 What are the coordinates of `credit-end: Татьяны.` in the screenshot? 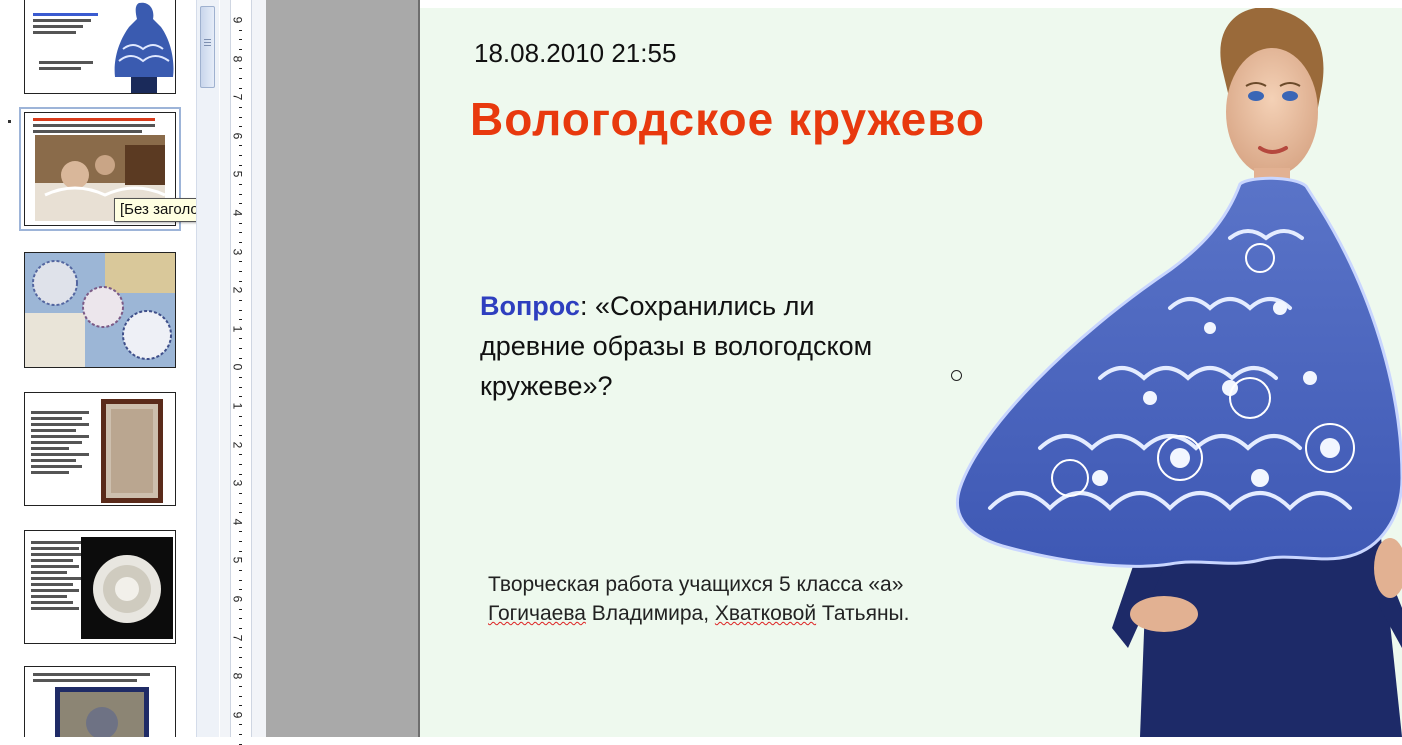 It's located at (863, 613).